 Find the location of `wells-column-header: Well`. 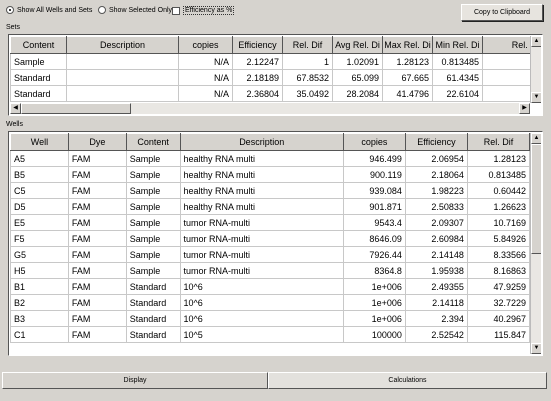

wells-column-header: Well is located at coordinates (39, 142).